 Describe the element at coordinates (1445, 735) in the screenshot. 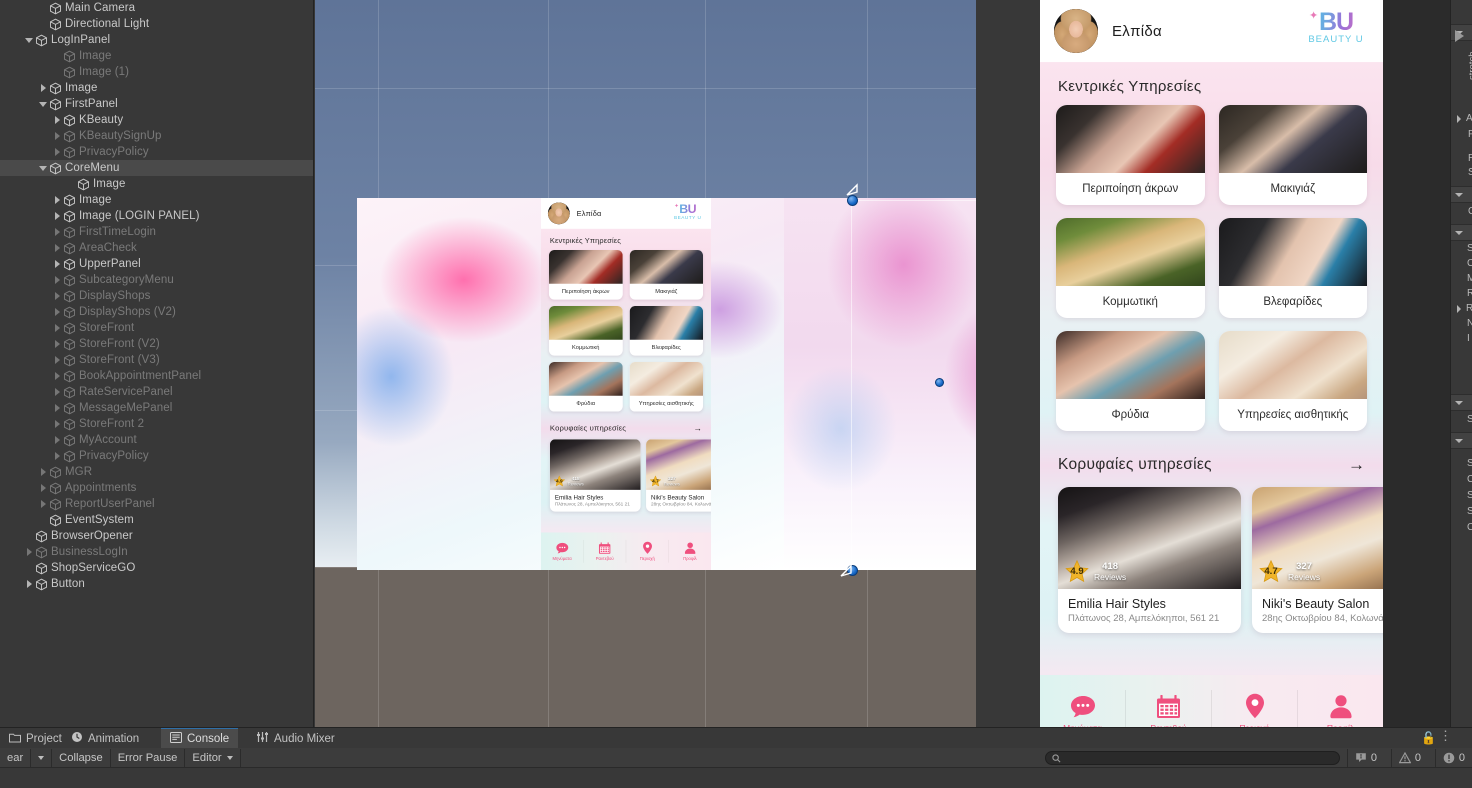

I see `more-options-icon: ⋮` at that location.